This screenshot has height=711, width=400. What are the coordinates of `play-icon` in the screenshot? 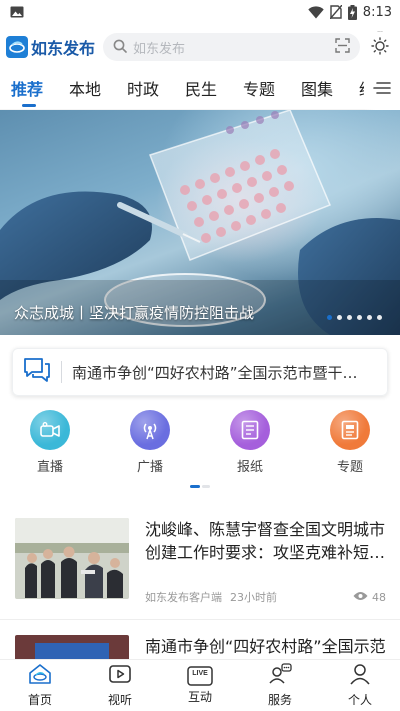 It's located at (120, 676).